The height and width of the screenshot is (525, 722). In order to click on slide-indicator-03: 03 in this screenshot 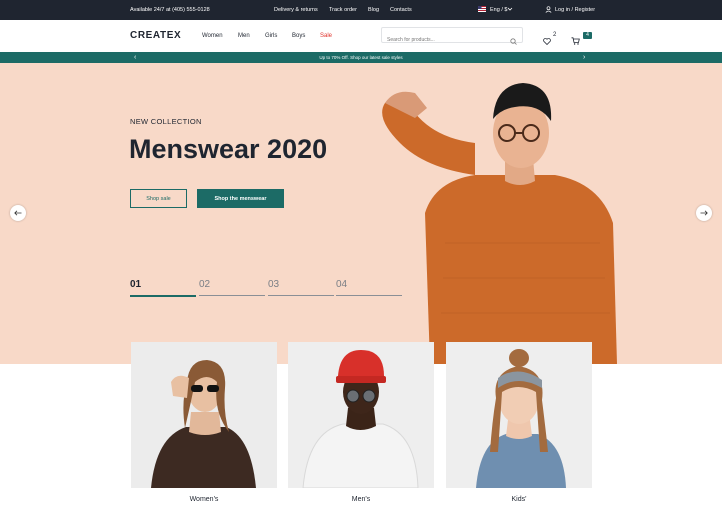, I will do `click(273, 284)`.